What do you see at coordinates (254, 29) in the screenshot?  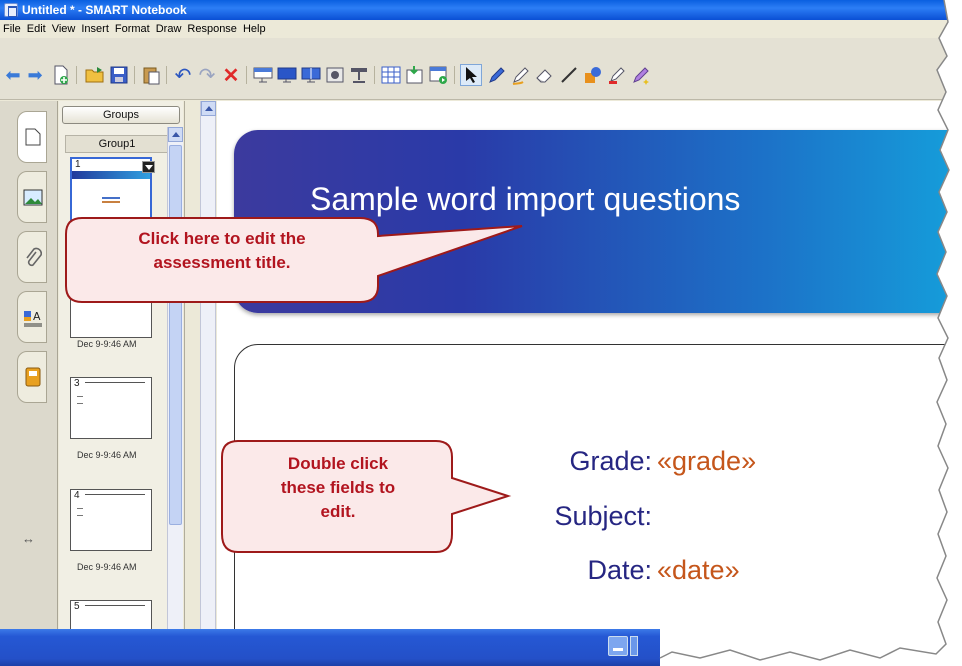 I see `menu-help: Help` at bounding box center [254, 29].